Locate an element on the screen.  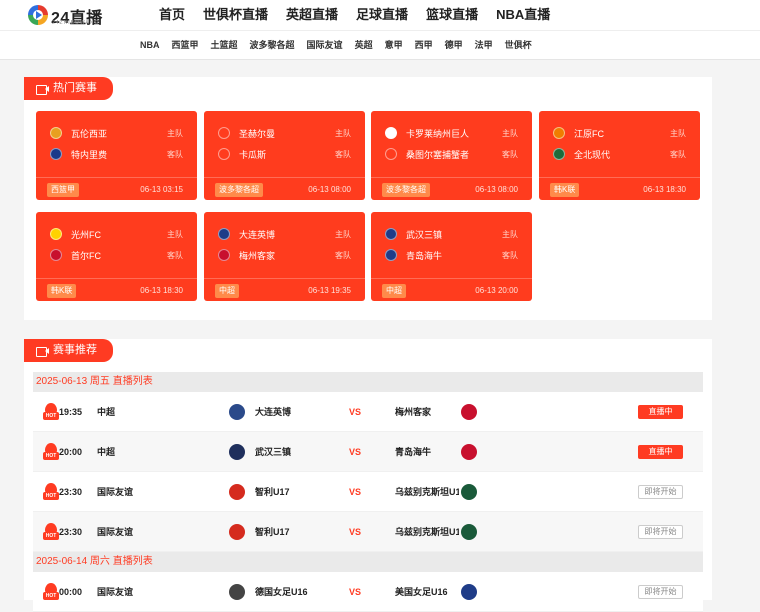
league-name: 国际友谊 is located at coordinates (115, 492).